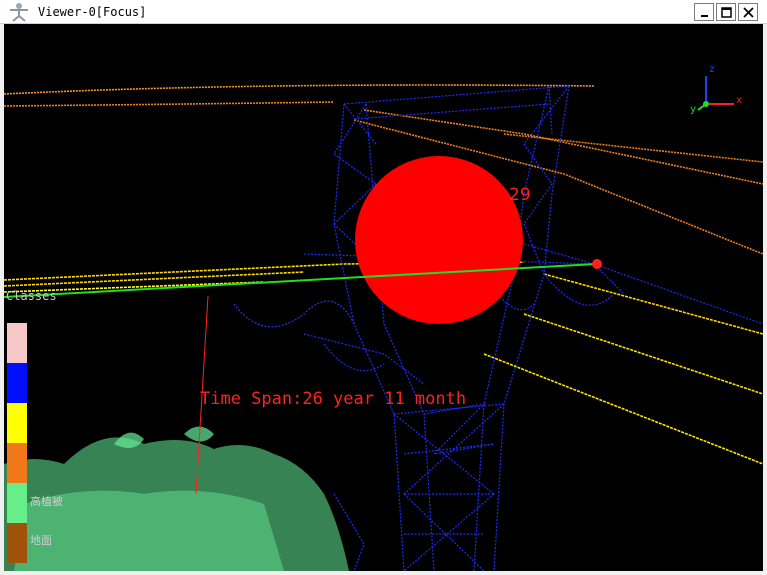  Describe the element at coordinates (704, 12) in the screenshot. I see `minimize-button` at that location.